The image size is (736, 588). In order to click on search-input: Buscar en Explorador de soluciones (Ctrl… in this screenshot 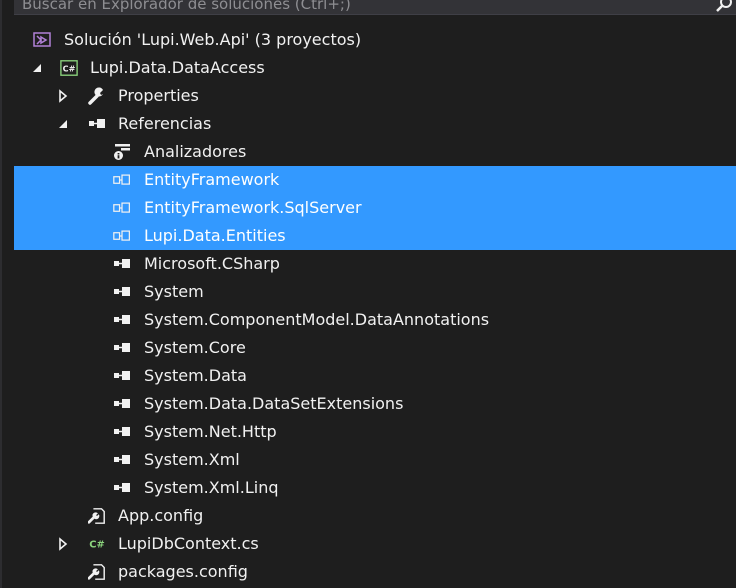, I will do `click(186, 6)`.